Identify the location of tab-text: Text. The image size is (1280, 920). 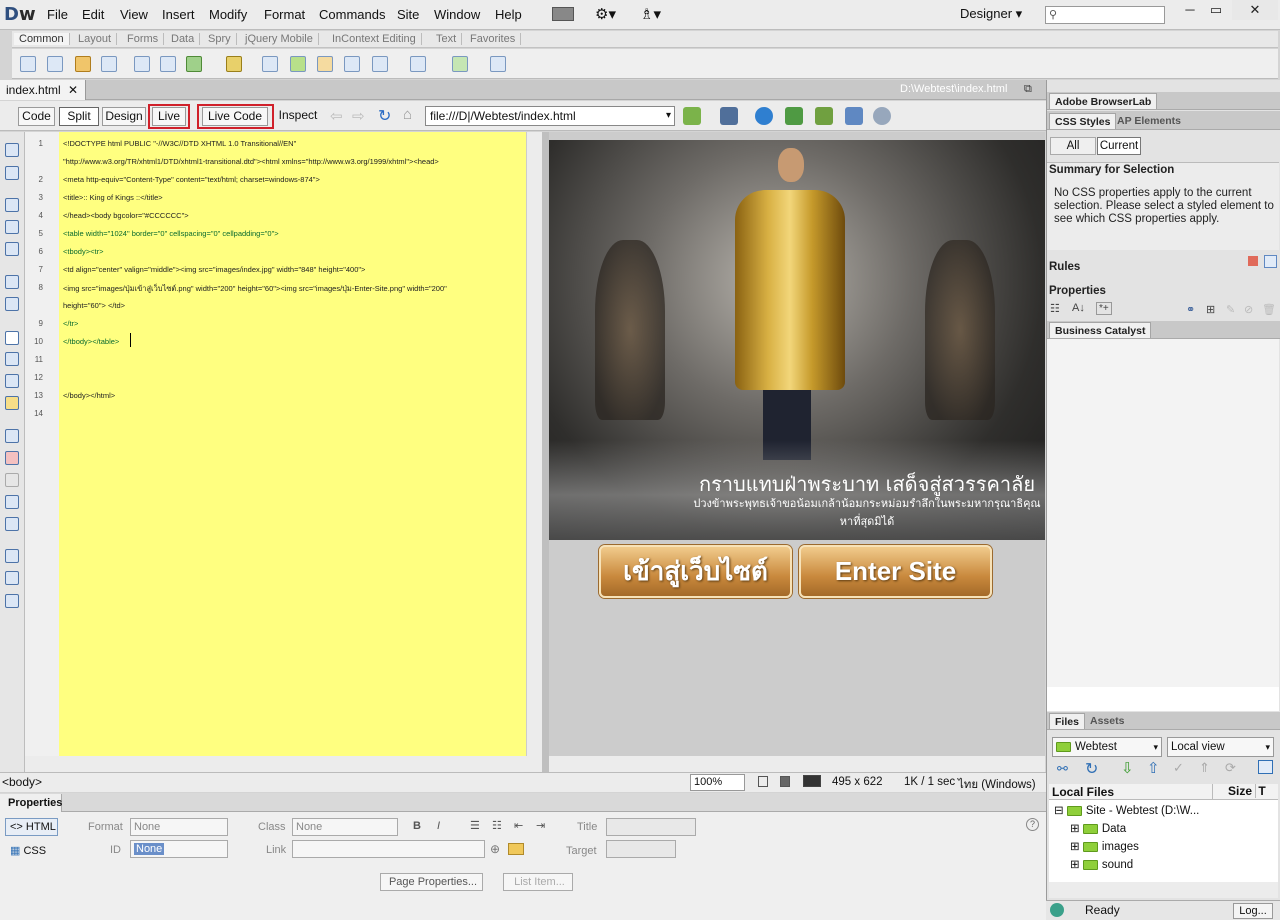
(447, 39).